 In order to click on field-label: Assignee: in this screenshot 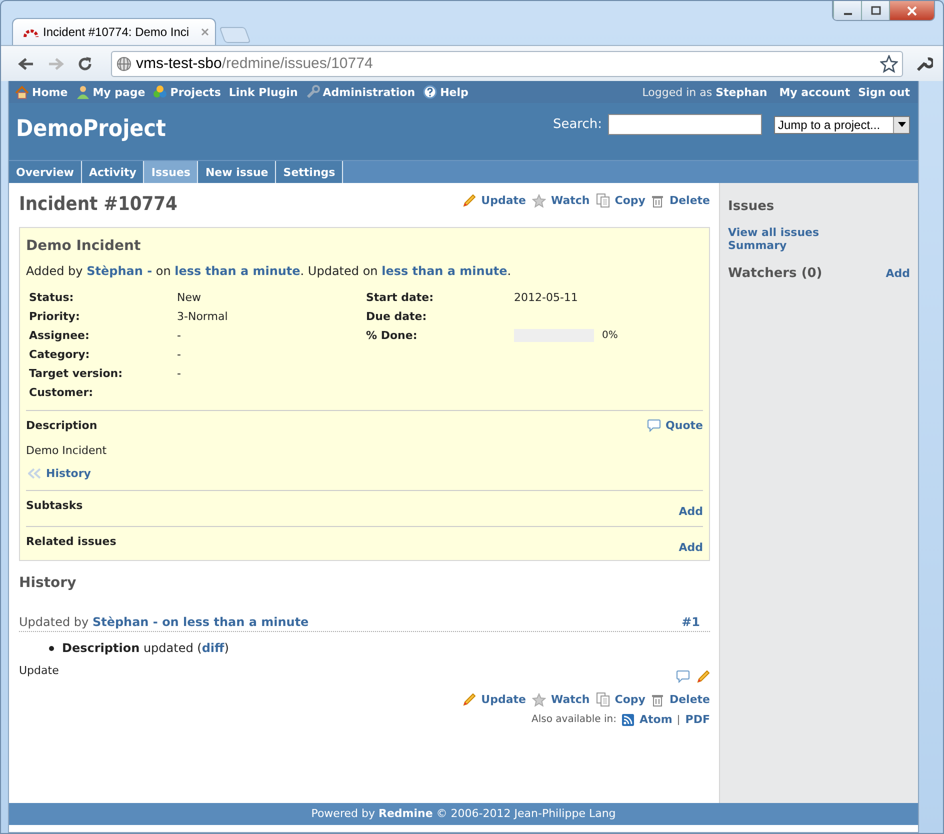, I will do `click(59, 335)`.